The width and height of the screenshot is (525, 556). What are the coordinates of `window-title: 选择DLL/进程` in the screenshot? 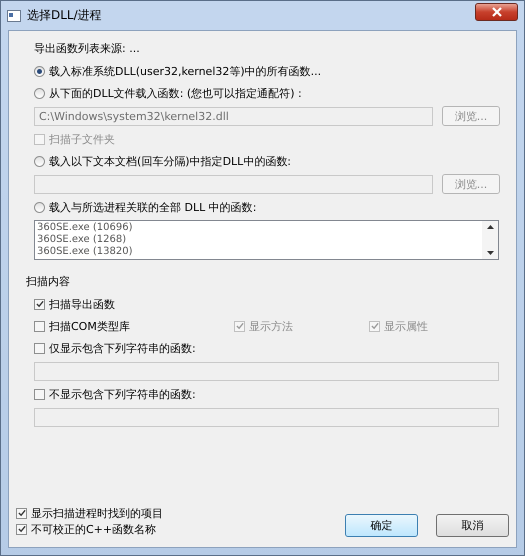 It's located at (64, 15).